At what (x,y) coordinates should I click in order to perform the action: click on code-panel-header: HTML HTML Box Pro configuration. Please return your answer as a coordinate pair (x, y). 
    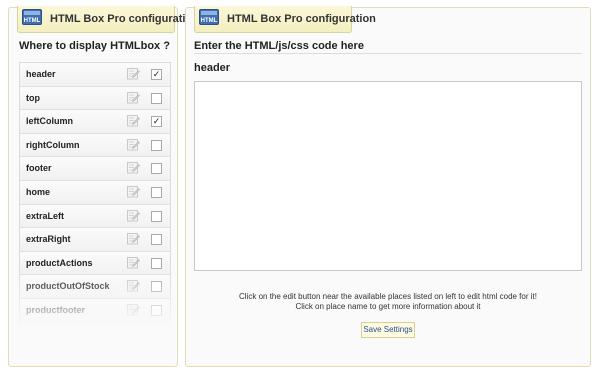
    Looking at the image, I should click on (285, 19).